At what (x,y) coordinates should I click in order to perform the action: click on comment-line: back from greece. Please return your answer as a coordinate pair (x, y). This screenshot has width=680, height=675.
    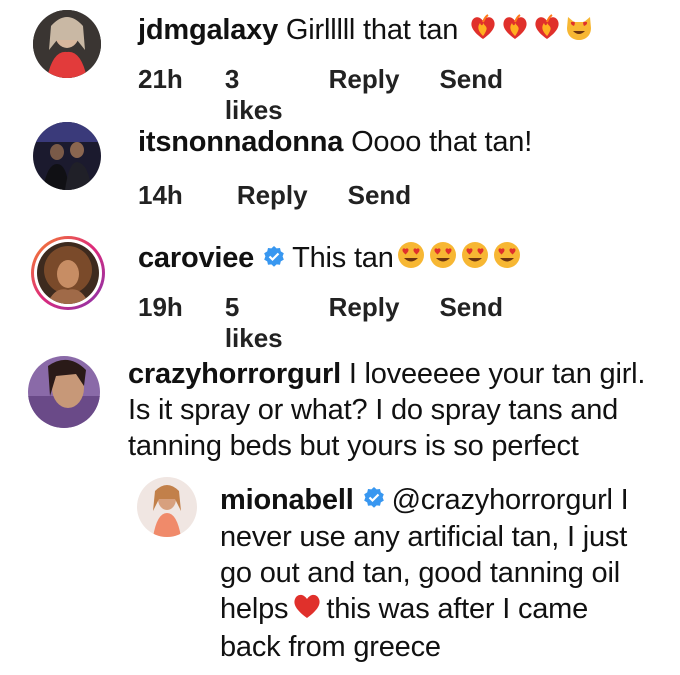
    Looking at the image, I should click on (330, 647).